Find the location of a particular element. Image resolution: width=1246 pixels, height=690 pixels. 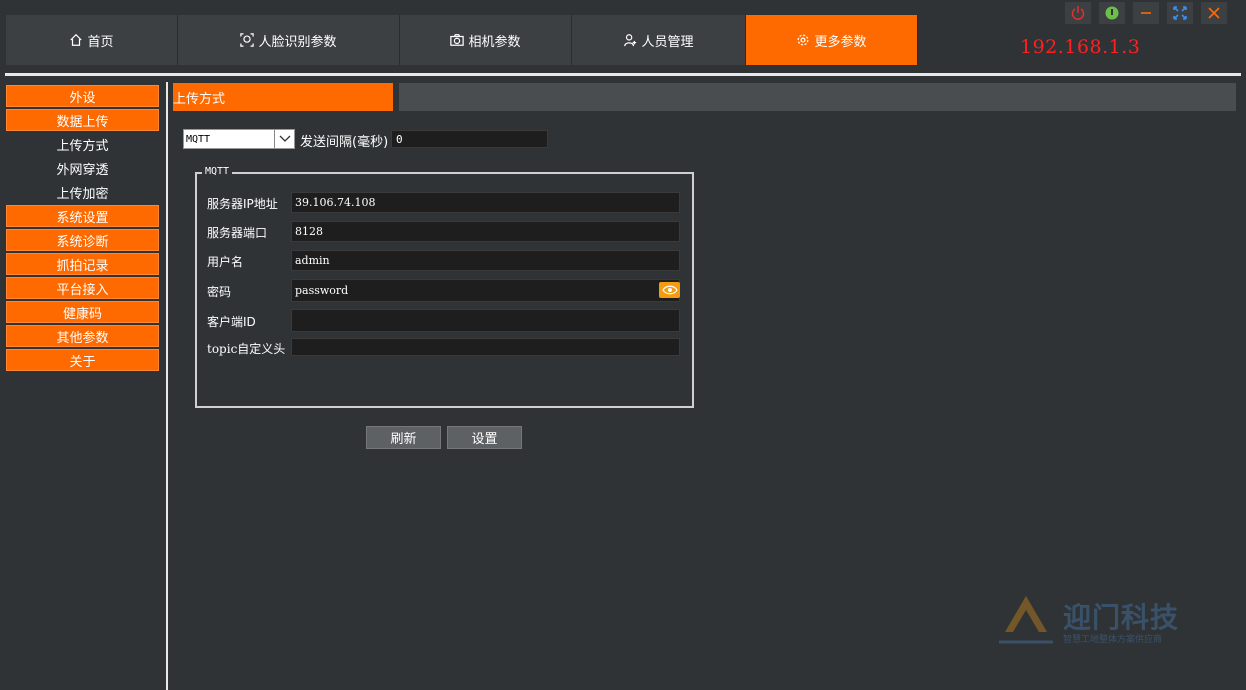

sidebar-item-upload-encryption: 上传加密 is located at coordinates (82, 192).